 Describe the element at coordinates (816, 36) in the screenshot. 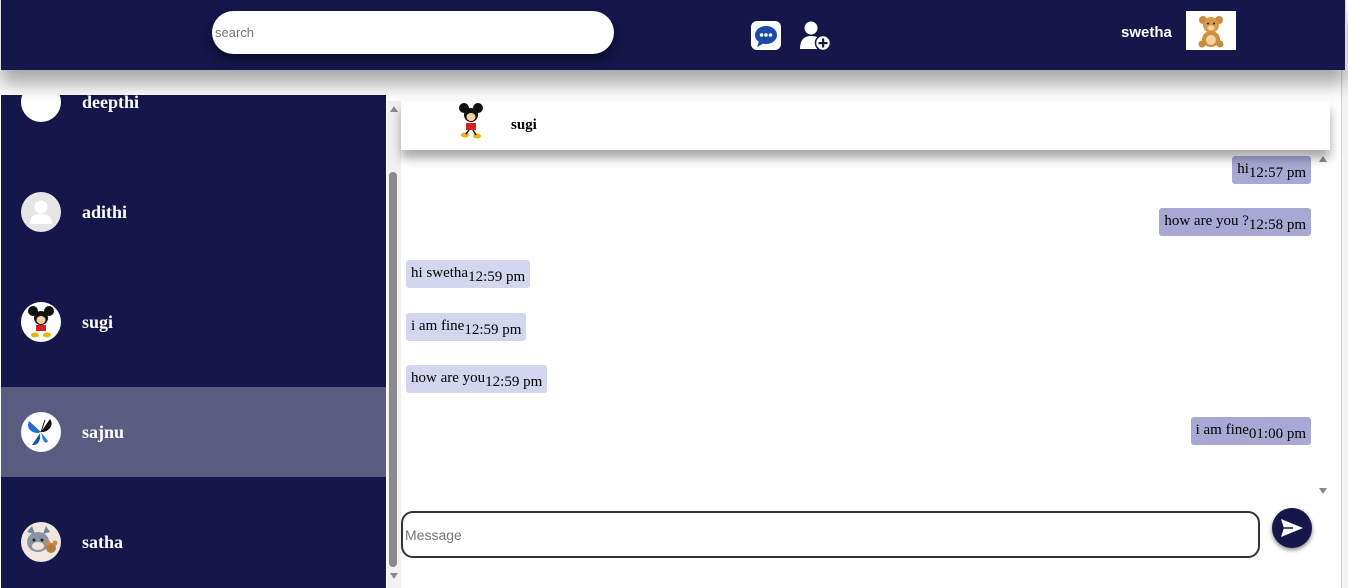

I see `add-user-icon` at that location.